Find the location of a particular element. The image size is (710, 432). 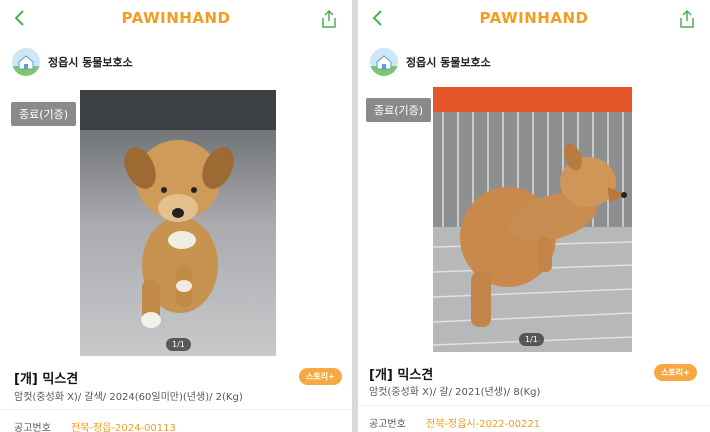

pet-details: 암컷(중성화 X)/ 갈/ 2021(년생)/ 8(Kg) is located at coordinates (455, 392).